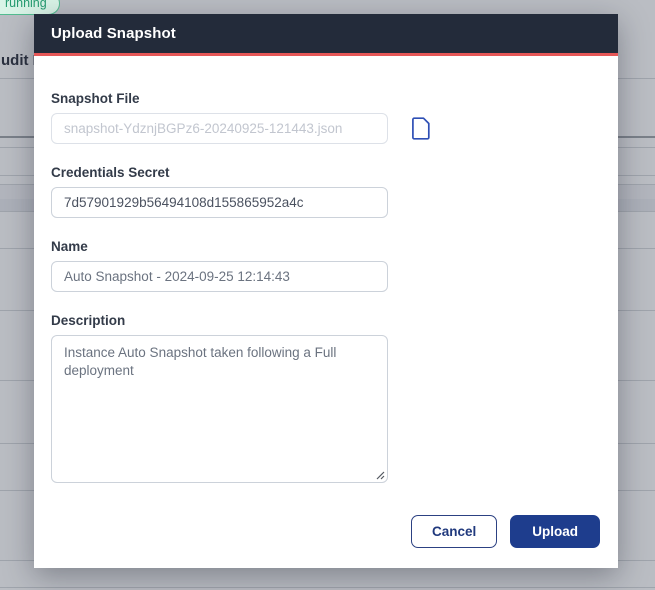  Describe the element at coordinates (95, 98) in the screenshot. I see `snapshot-file-label: Snapshot File` at that location.